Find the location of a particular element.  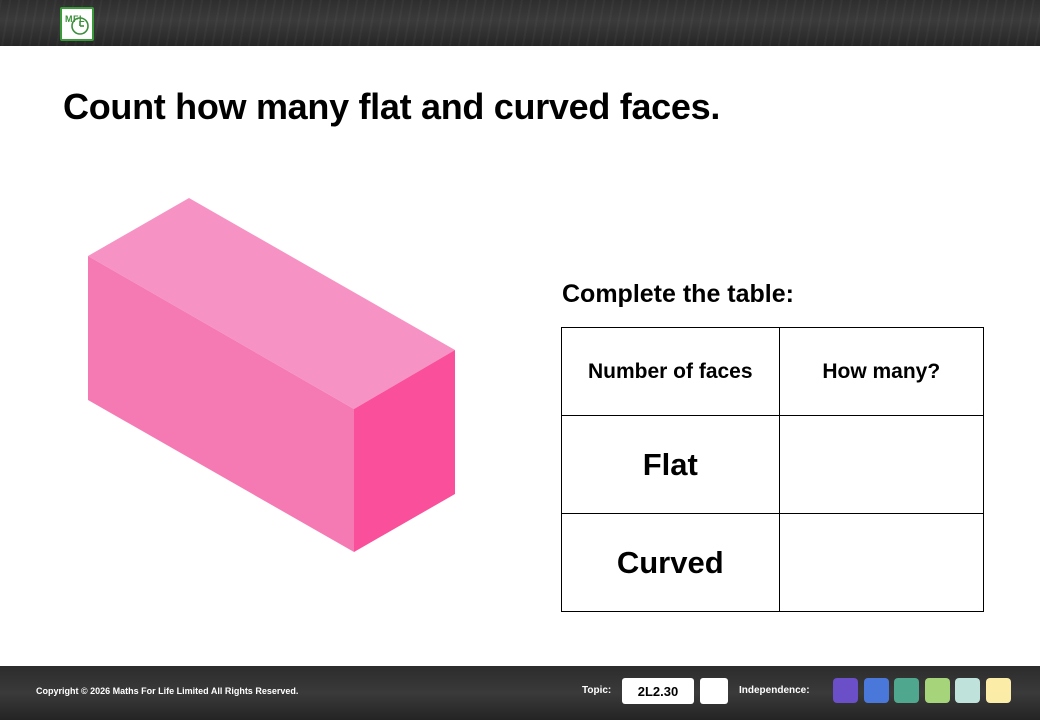

row-label-curved: Curved is located at coordinates (670, 562).